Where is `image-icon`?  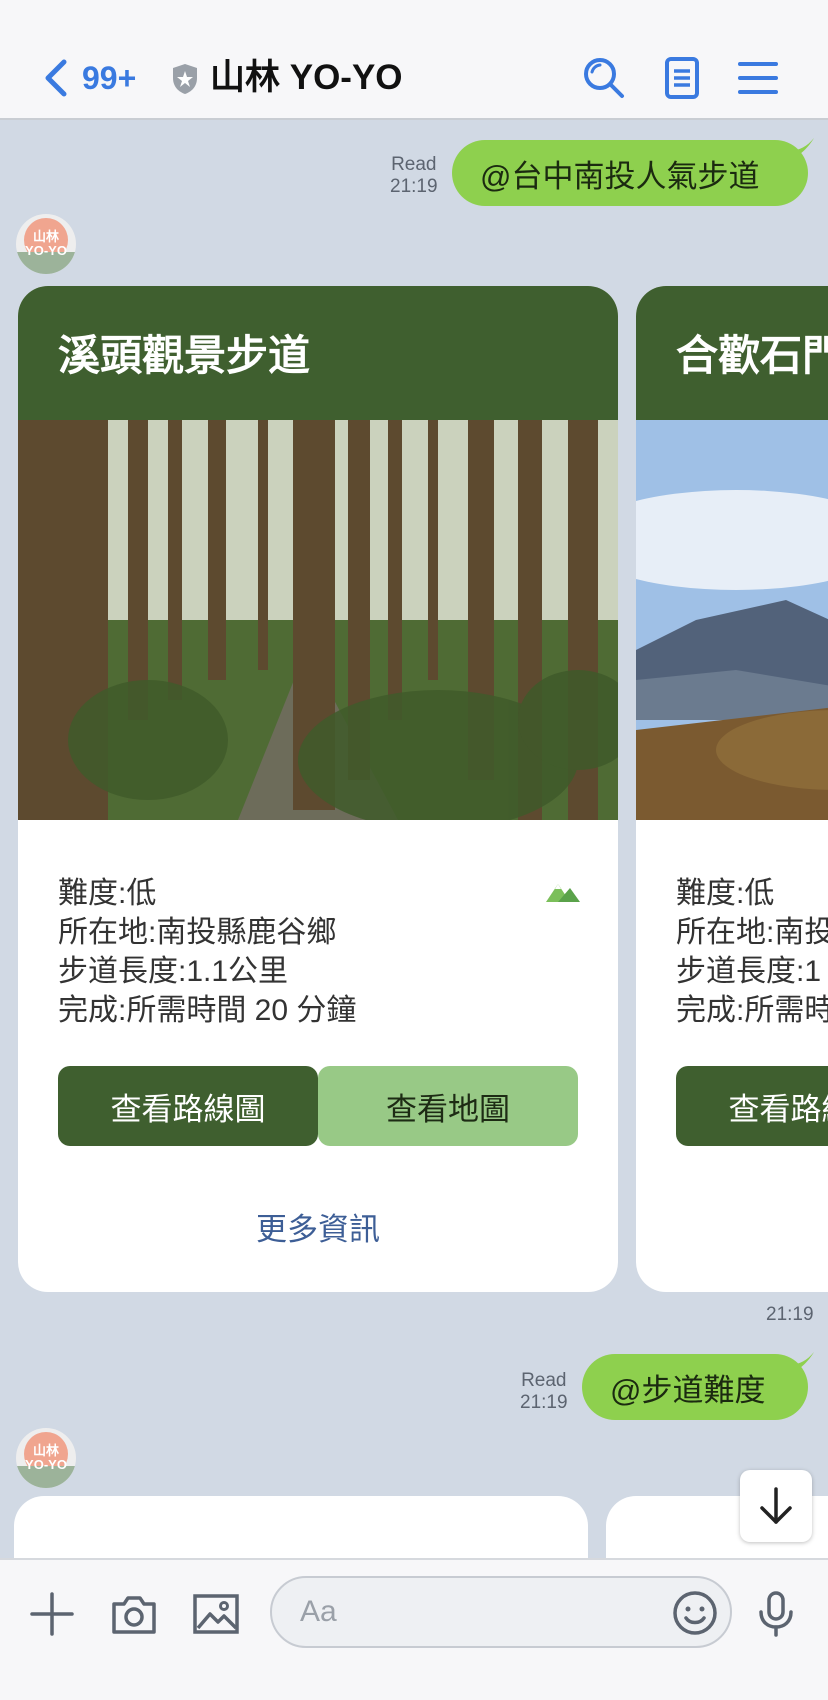
image-icon is located at coordinates (216, 1614).